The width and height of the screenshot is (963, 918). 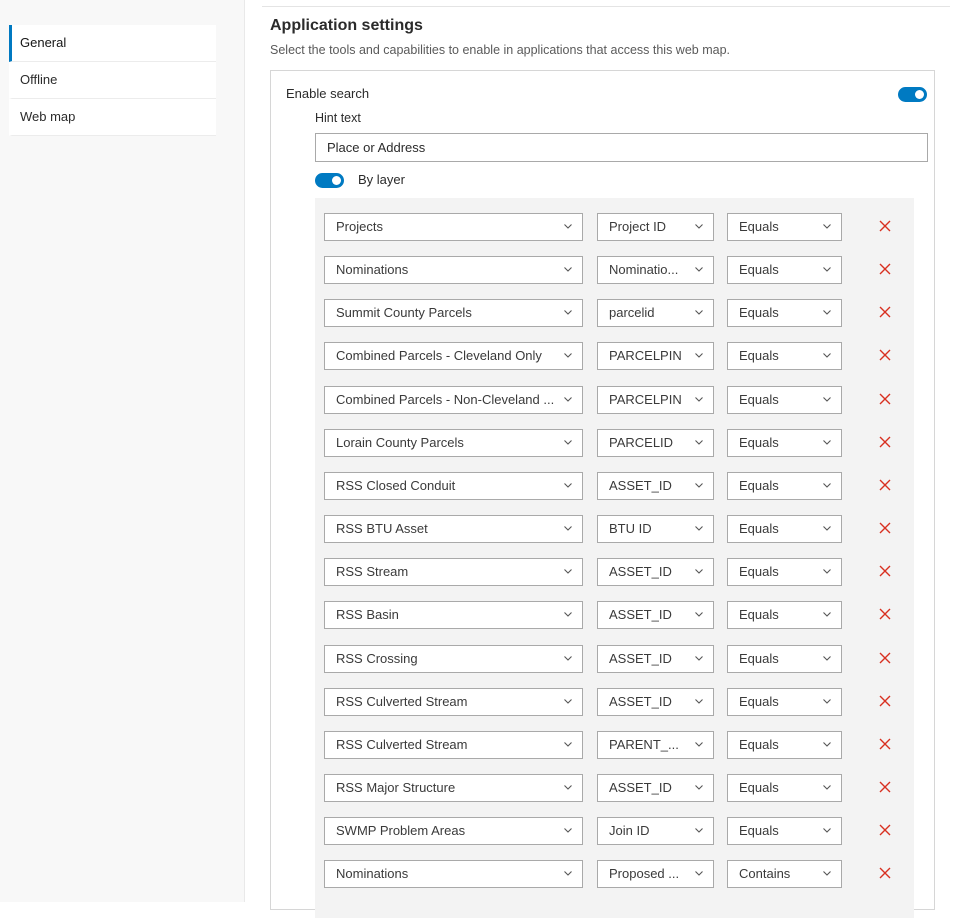 I want to click on layer-select: Projects, so click(x=453, y=227).